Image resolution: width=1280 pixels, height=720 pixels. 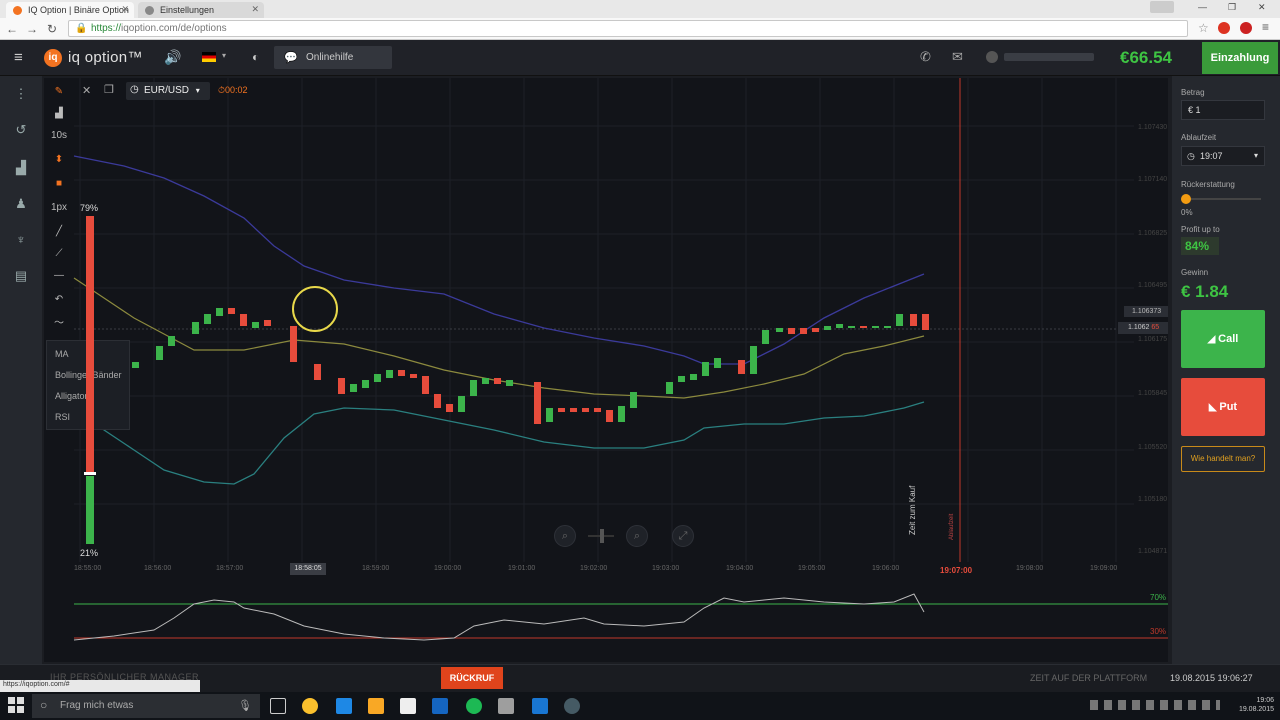 I want to click on indicator-ma: MA, so click(x=62, y=354).